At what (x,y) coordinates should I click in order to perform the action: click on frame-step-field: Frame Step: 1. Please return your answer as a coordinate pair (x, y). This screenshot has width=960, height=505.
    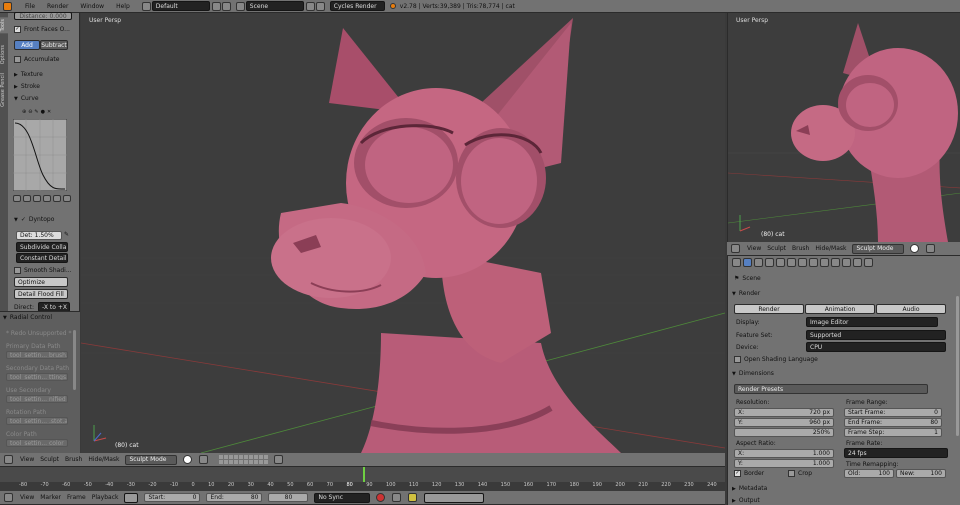
    Looking at the image, I should click on (893, 432).